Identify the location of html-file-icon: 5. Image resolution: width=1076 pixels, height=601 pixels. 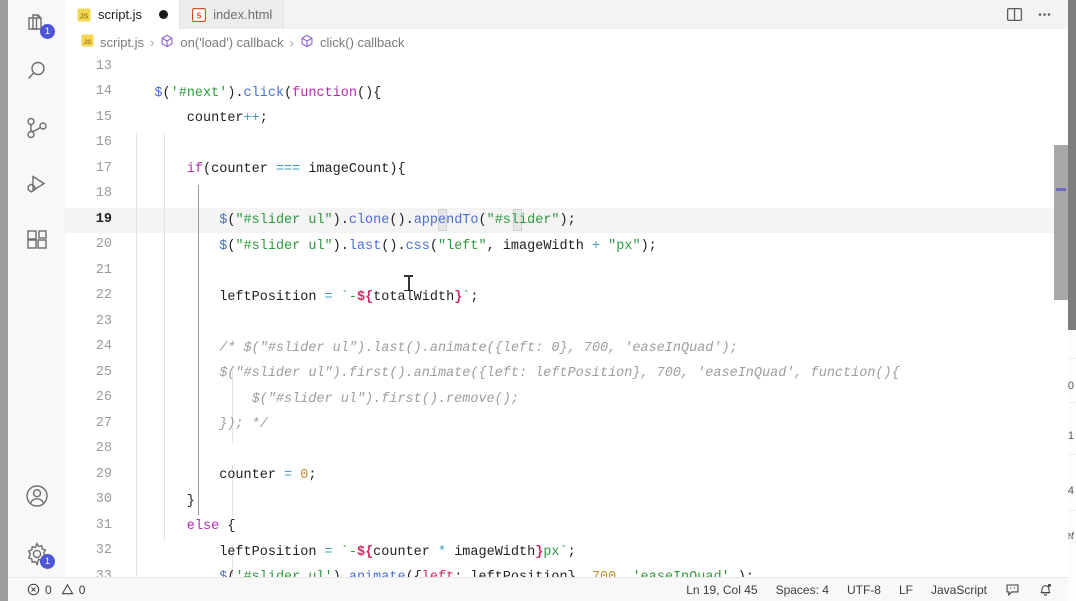
(199, 14).